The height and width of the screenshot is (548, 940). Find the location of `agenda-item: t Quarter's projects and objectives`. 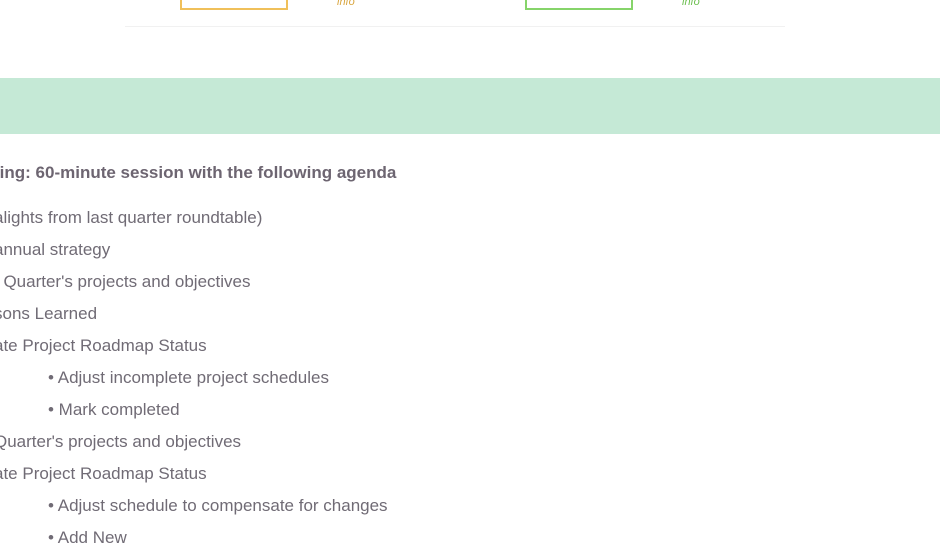

agenda-item: t Quarter's projects and objectives is located at coordinates (125, 281).